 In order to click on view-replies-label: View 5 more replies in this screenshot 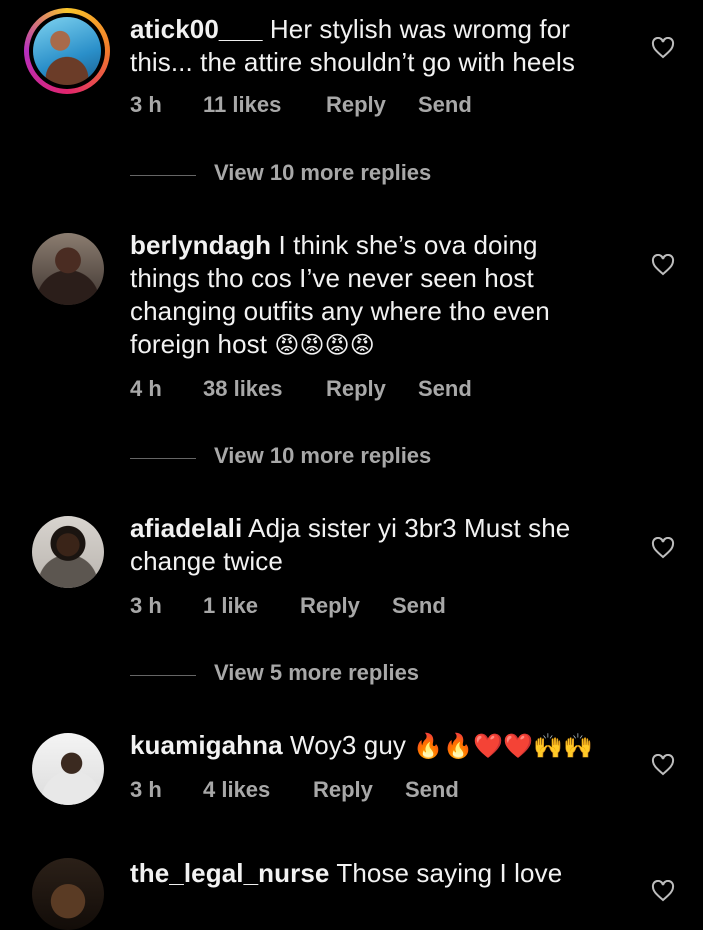, I will do `click(317, 672)`.